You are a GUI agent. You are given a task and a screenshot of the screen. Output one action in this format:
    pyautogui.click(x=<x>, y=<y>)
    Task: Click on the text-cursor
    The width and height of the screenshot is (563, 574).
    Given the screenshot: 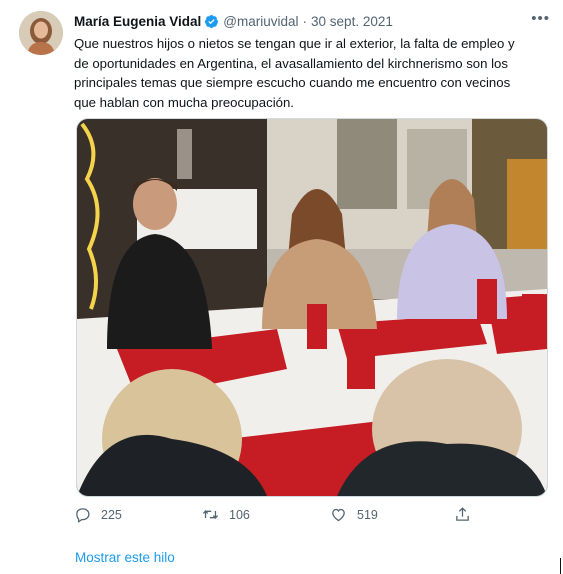 What is the action you would take?
    pyautogui.click(x=560, y=566)
    